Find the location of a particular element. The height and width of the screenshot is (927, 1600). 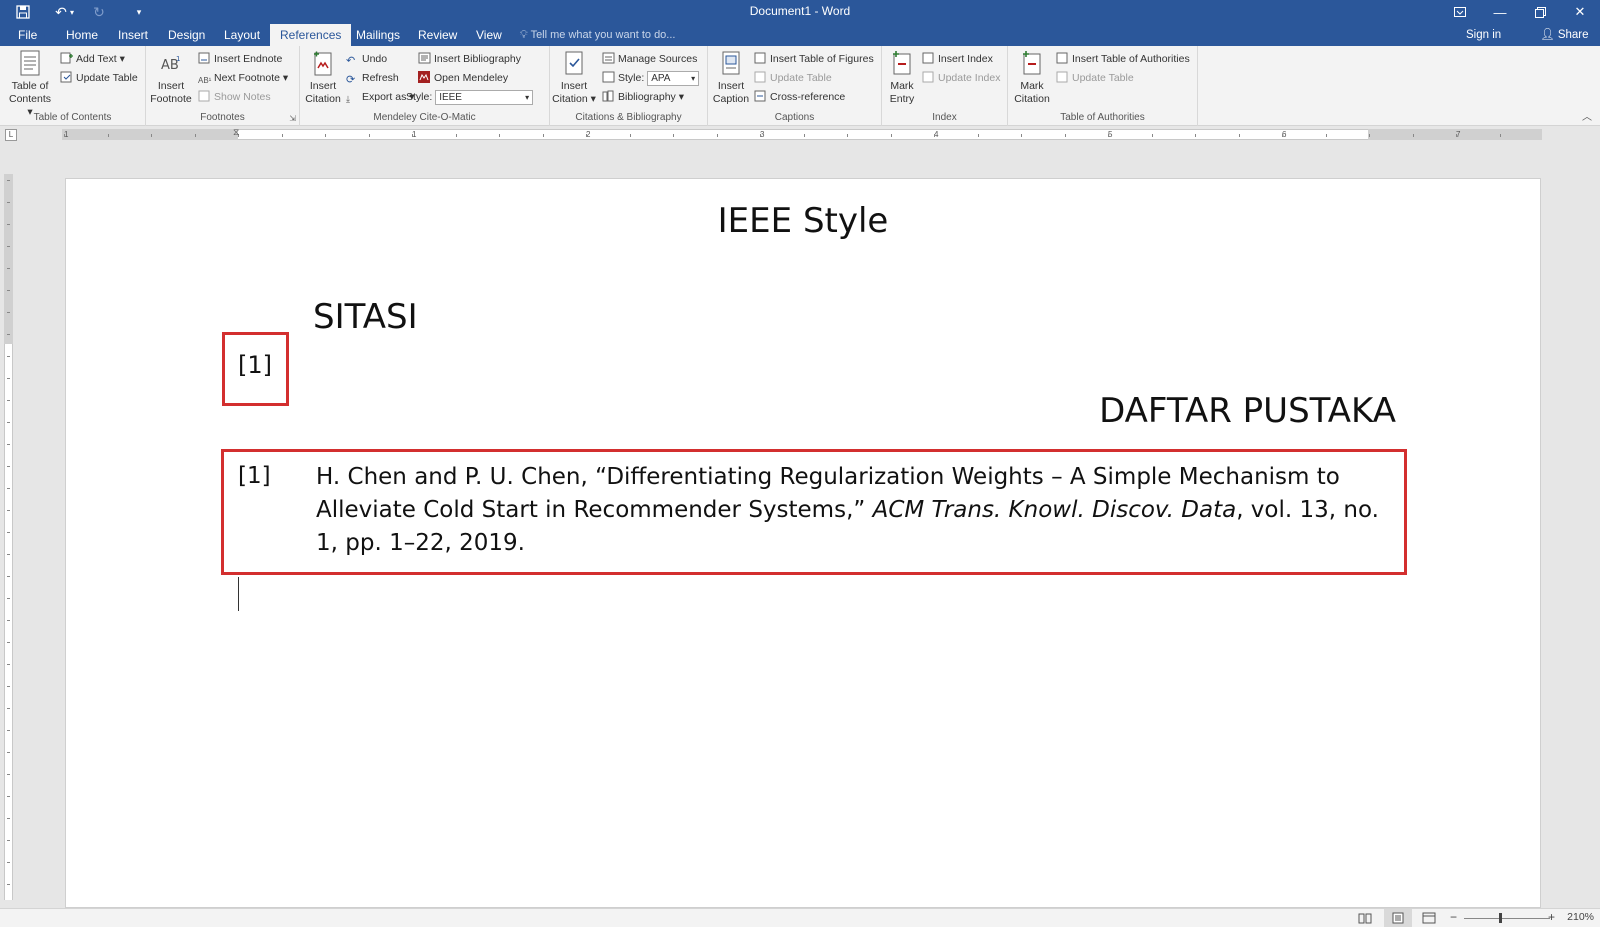

toa-update-icon is located at coordinates (1062, 77).